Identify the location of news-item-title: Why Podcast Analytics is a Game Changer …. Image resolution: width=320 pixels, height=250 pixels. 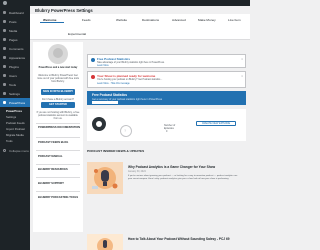
(171, 167).